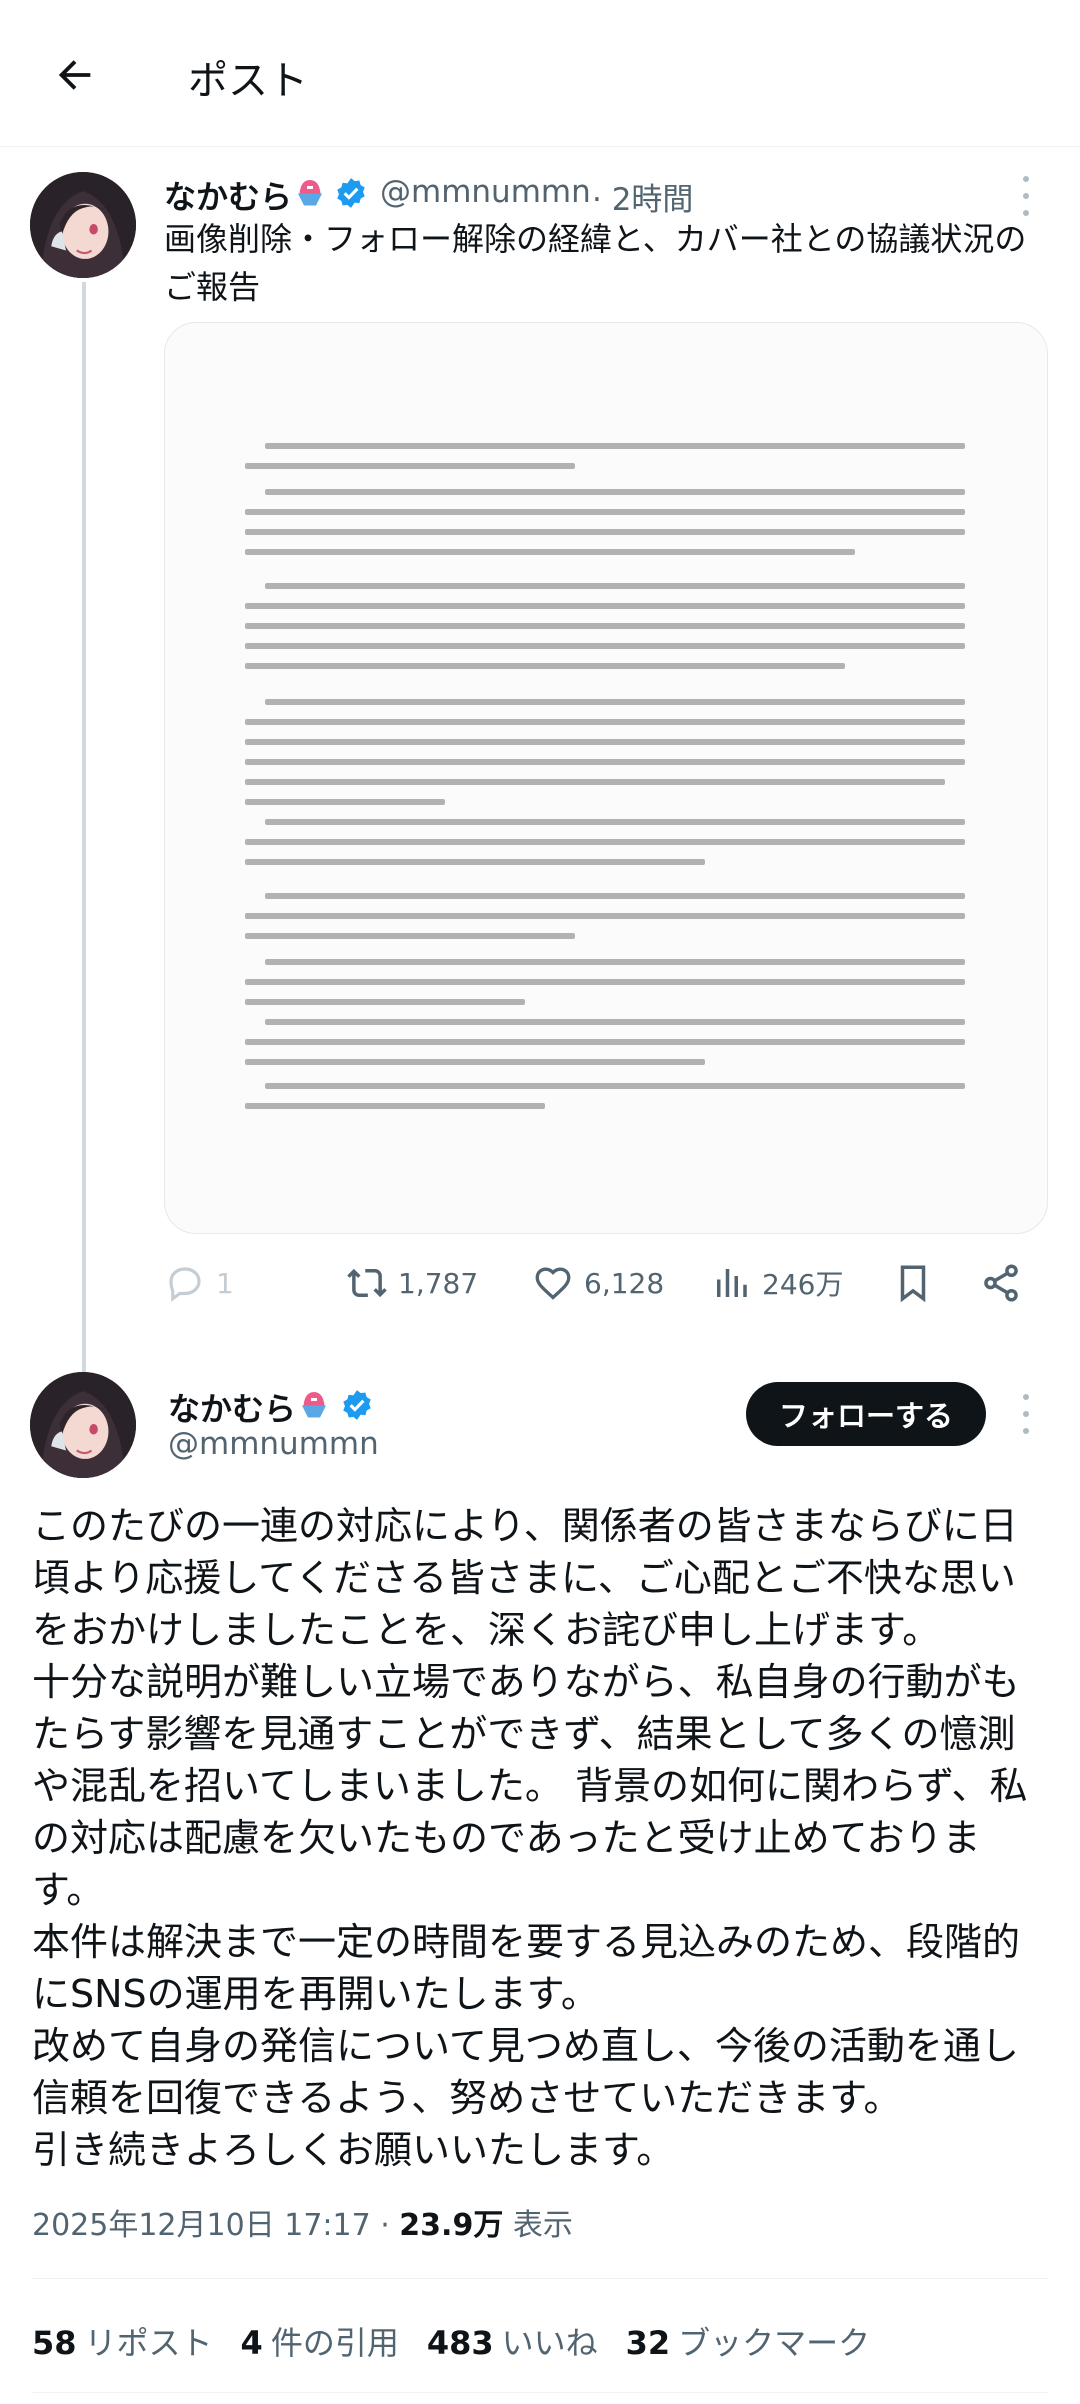 The image size is (1080, 2404). I want to click on heart-icon, so click(553, 1283).